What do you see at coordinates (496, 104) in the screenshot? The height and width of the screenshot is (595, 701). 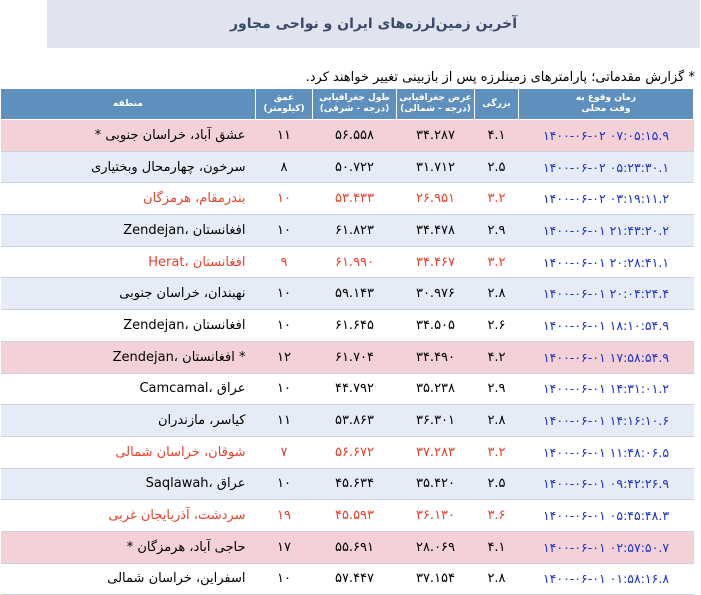 I see `col-header-magnitude: بزرگی` at bounding box center [496, 104].